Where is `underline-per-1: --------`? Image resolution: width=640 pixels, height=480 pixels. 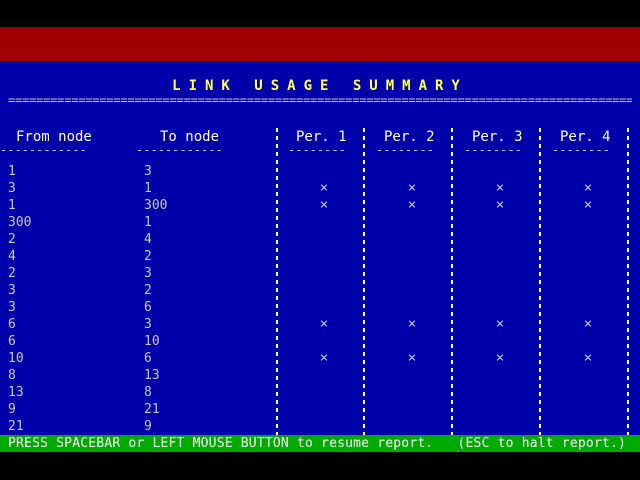 underline-per-1: -------- is located at coordinates (317, 150).